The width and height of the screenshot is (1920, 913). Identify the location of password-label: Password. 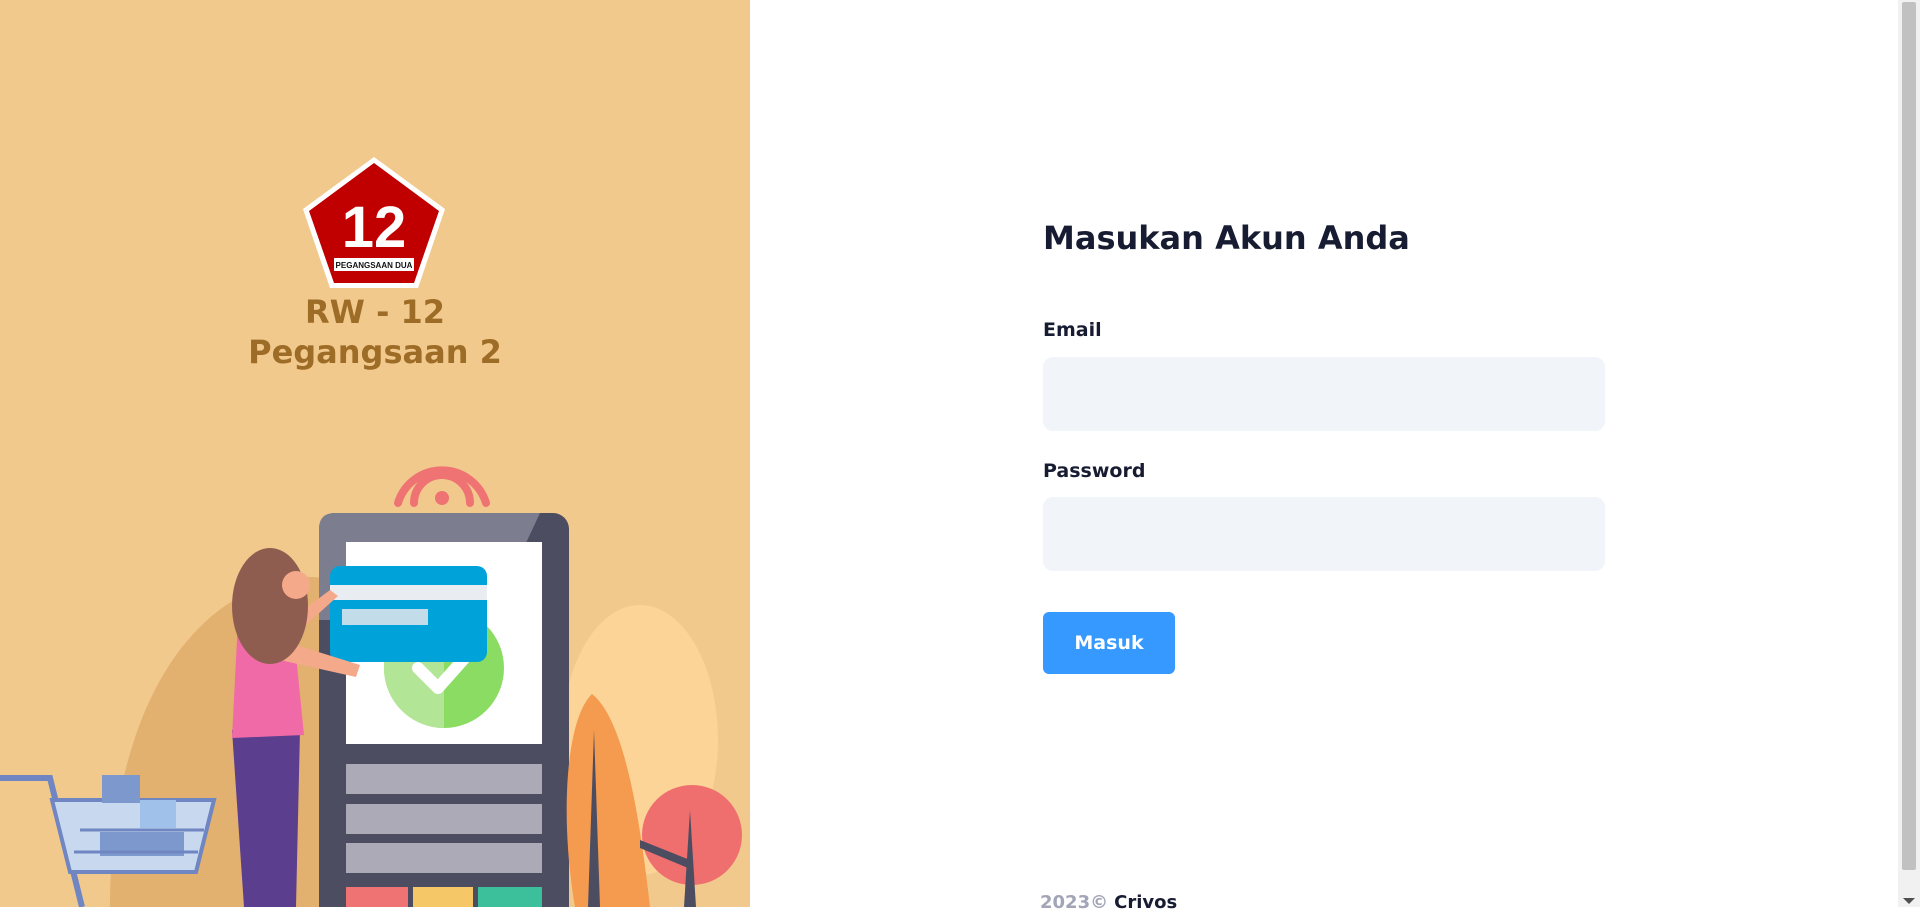
(1094, 471).